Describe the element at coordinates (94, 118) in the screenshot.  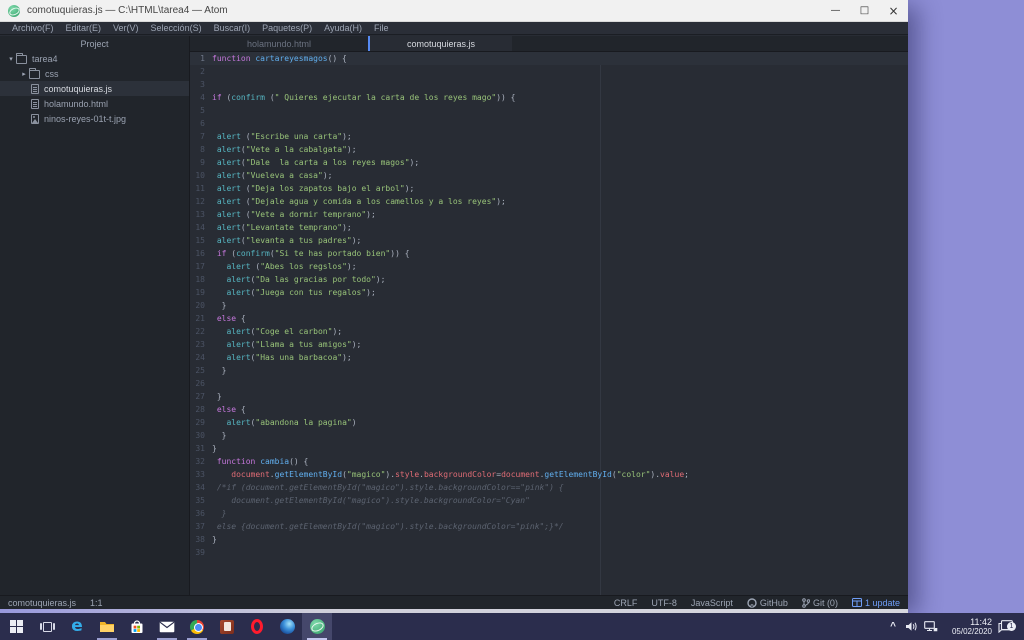
I see `tree-item-ninos-reyes-01t-t.jpg: ninos-reyes-01t-t.jpg` at that location.